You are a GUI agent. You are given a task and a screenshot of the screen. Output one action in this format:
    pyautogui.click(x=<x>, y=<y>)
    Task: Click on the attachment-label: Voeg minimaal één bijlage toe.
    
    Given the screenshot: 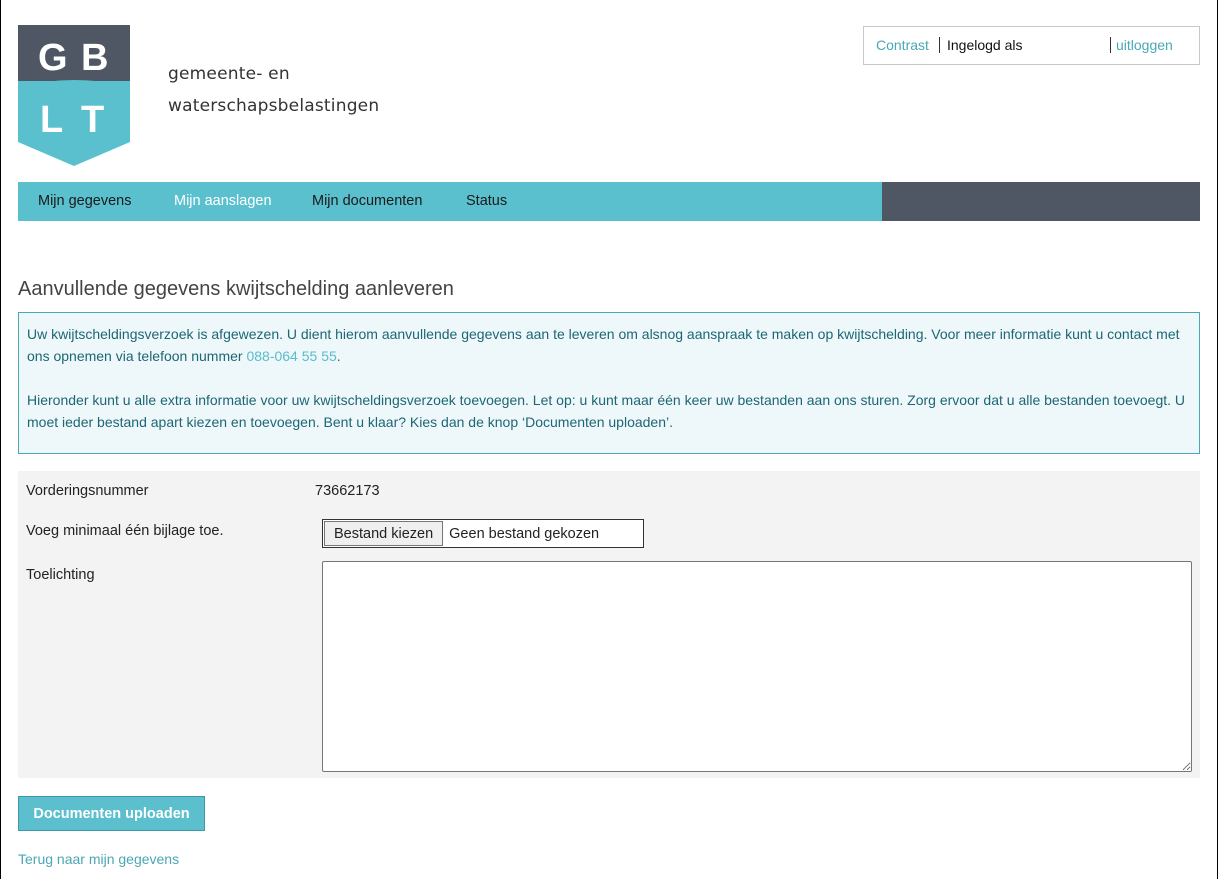 What is the action you would take?
    pyautogui.click(x=125, y=531)
    